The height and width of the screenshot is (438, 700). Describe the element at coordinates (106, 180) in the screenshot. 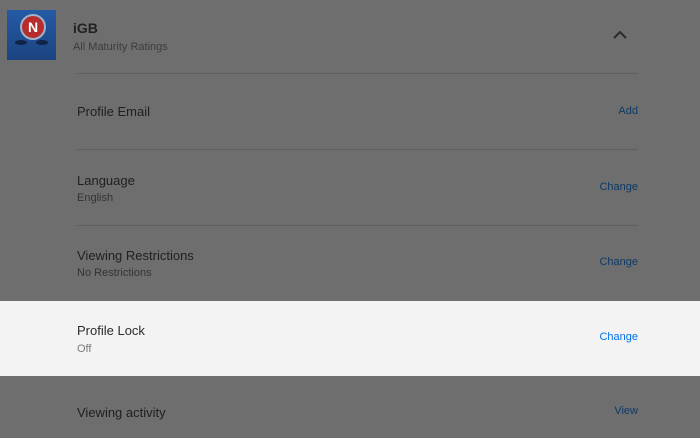

I see `language-label: Language` at that location.